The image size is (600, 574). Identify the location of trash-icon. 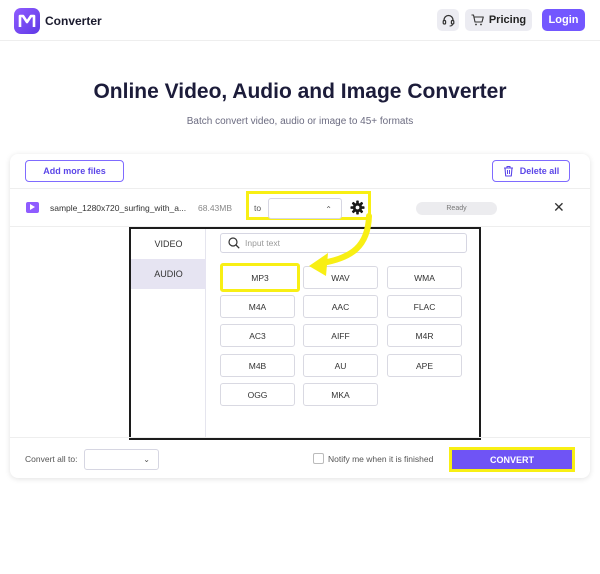
(508, 171).